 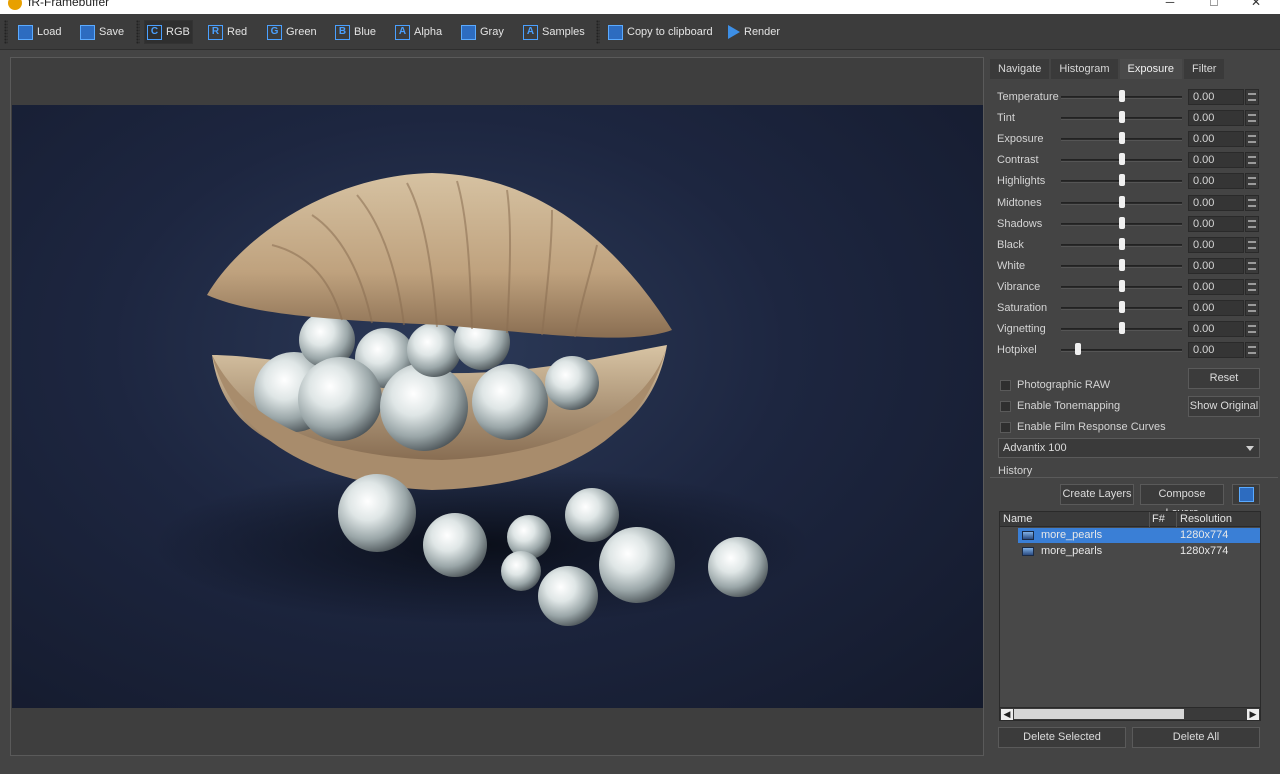 I want to click on blue-button: B Blue, so click(x=355, y=32).